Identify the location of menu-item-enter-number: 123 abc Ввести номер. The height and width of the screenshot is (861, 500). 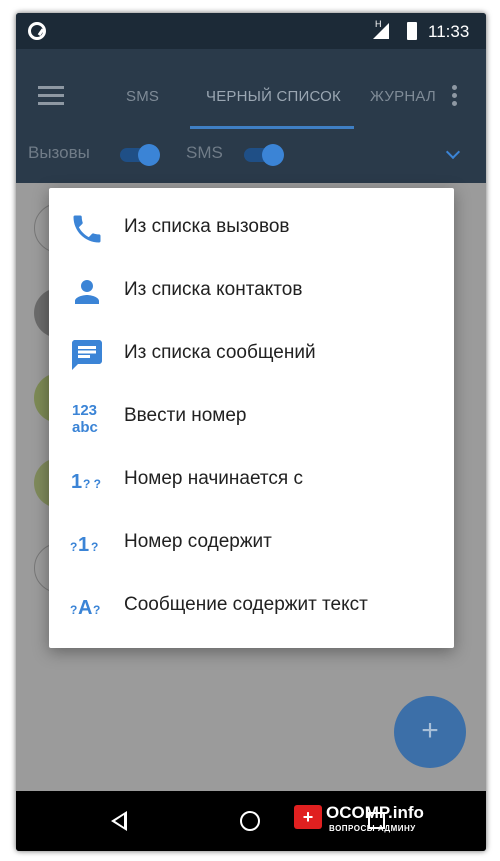
(251, 418).